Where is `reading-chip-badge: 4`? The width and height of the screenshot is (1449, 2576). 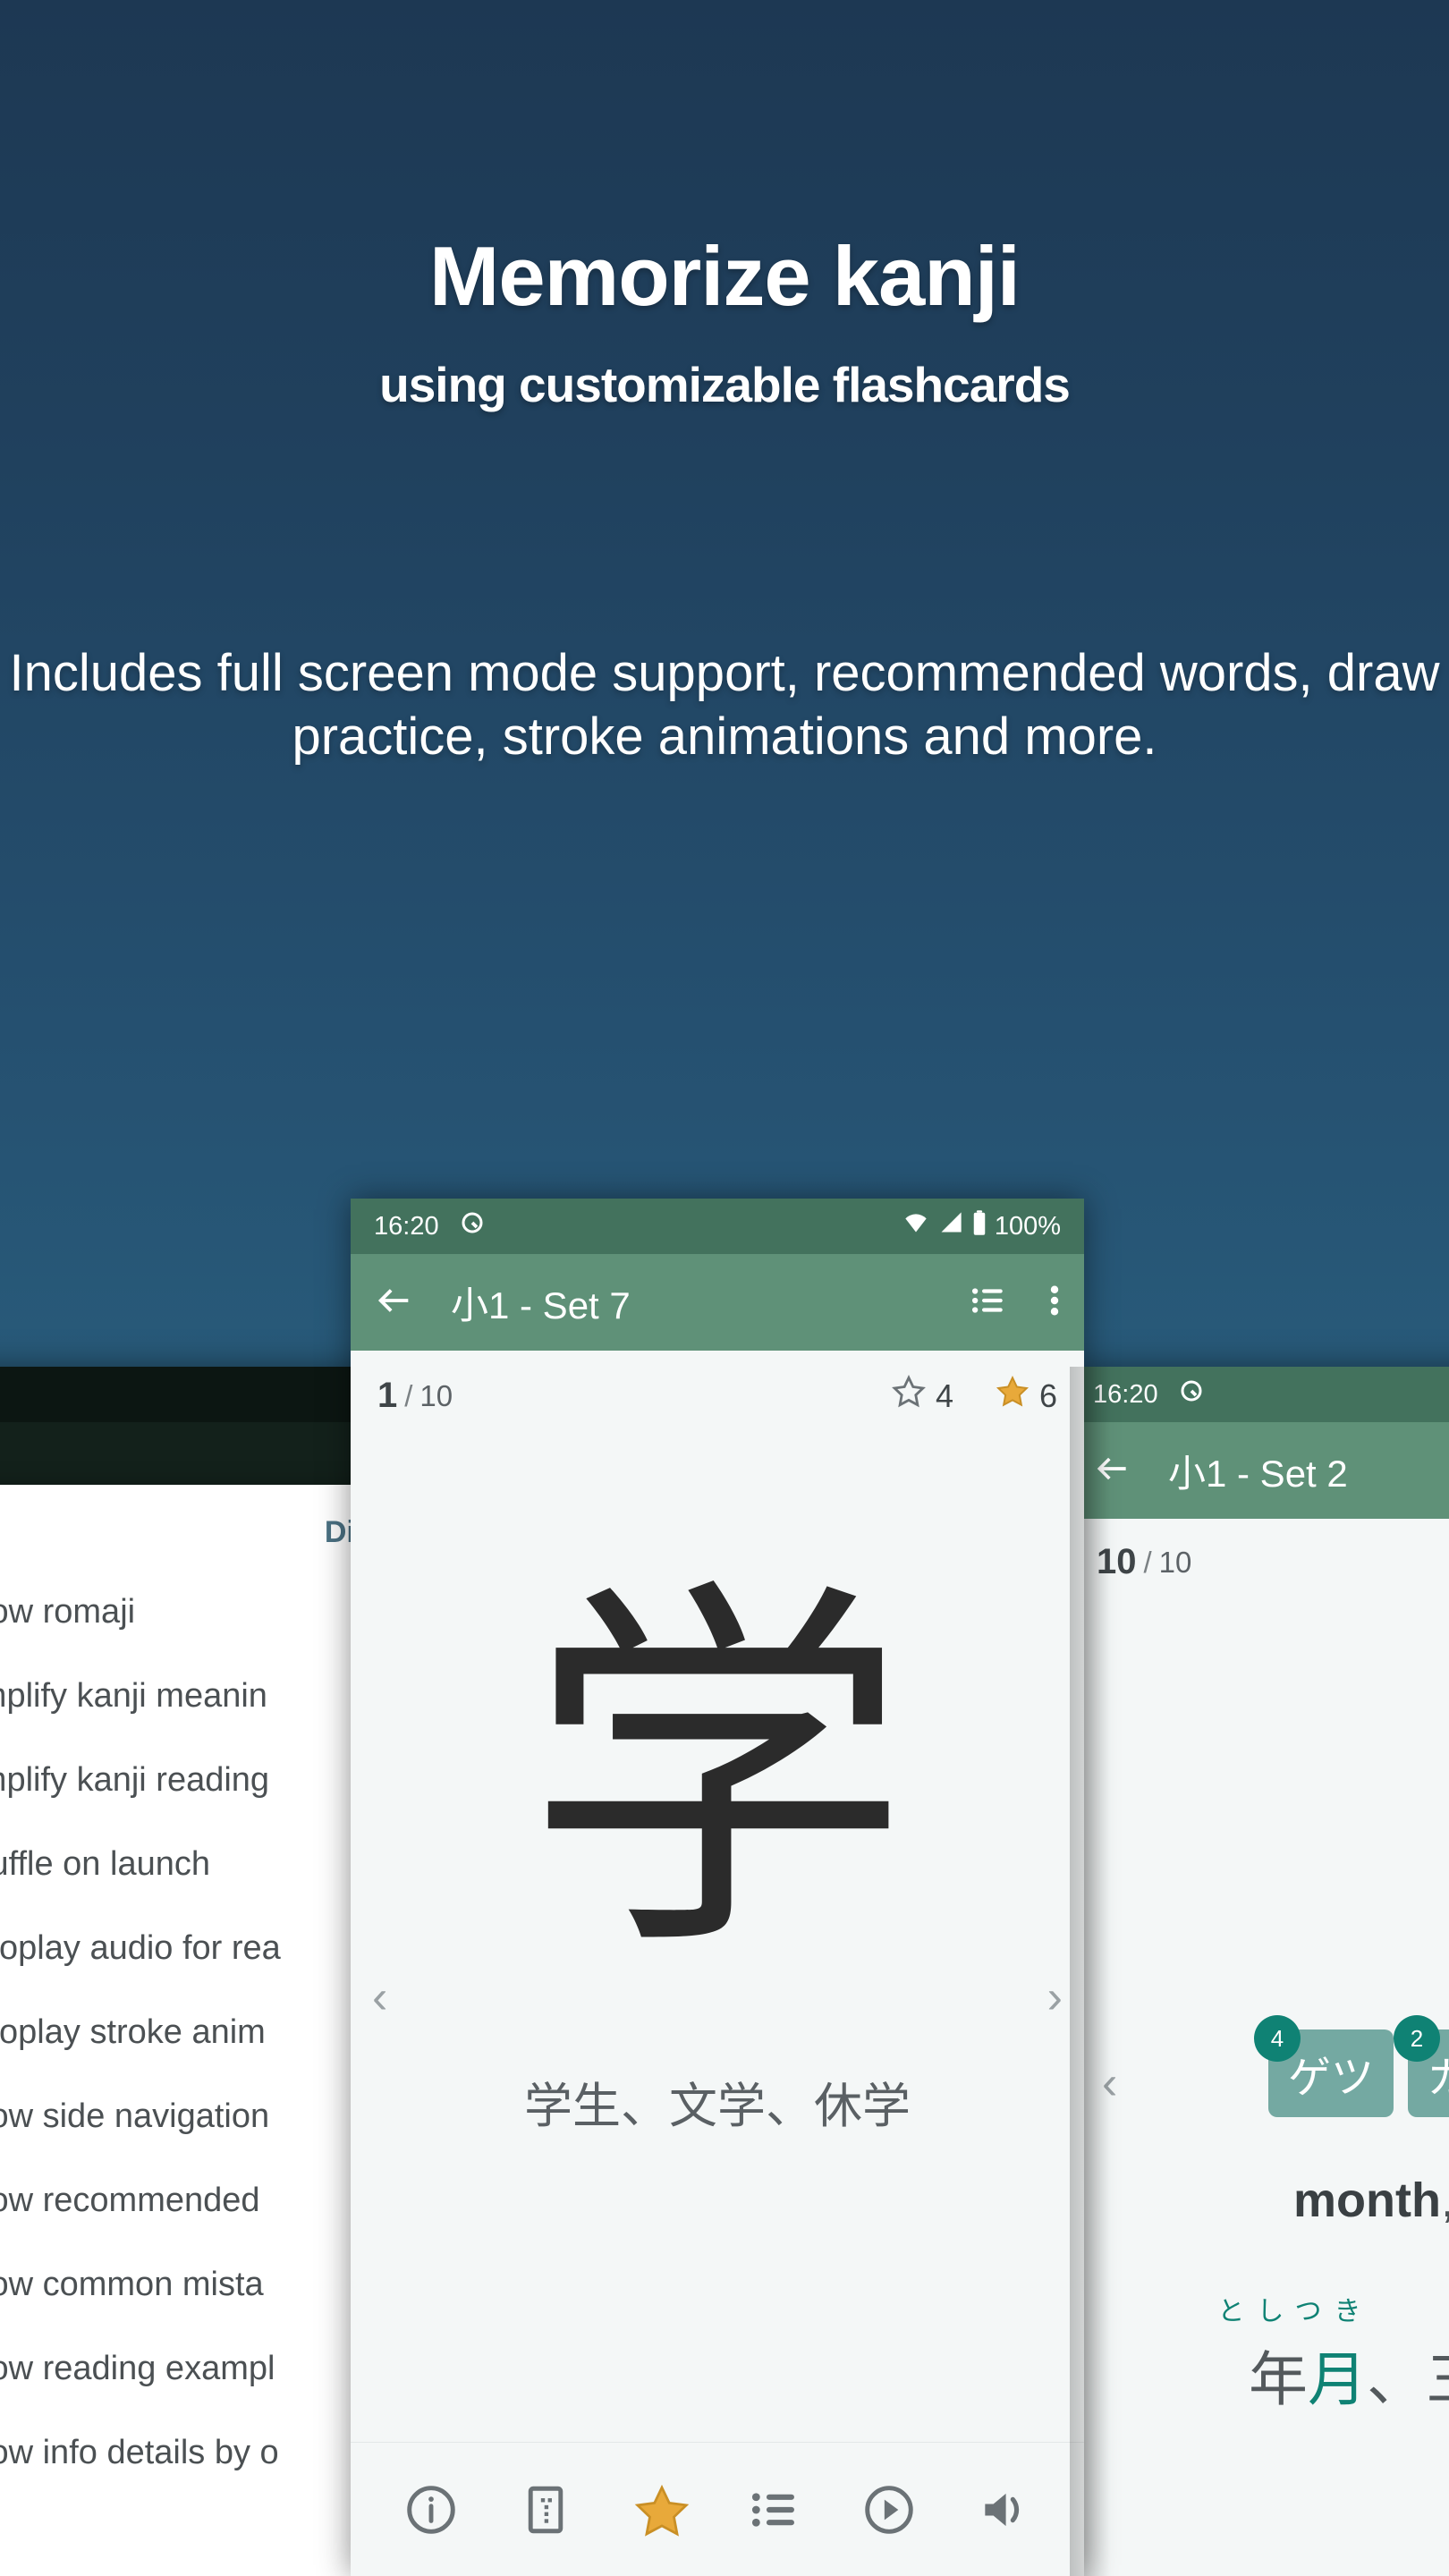
reading-chip-badge: 4 is located at coordinates (1277, 2038).